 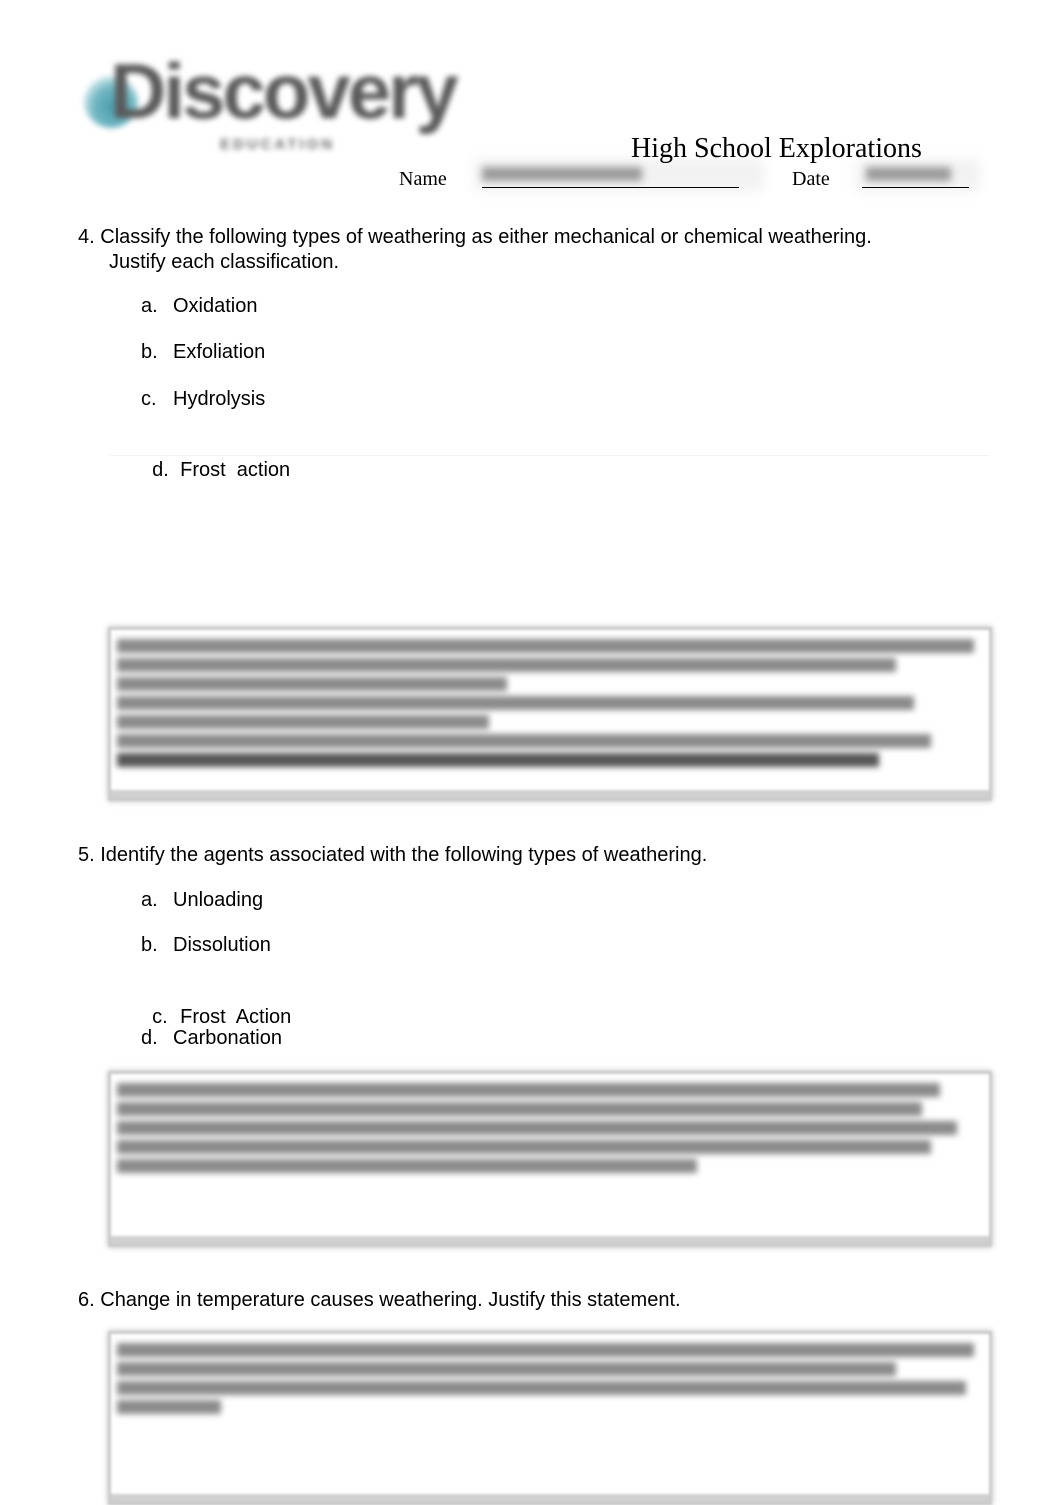 I want to click on item-label: Carbonation, so click(x=227, y=1038).